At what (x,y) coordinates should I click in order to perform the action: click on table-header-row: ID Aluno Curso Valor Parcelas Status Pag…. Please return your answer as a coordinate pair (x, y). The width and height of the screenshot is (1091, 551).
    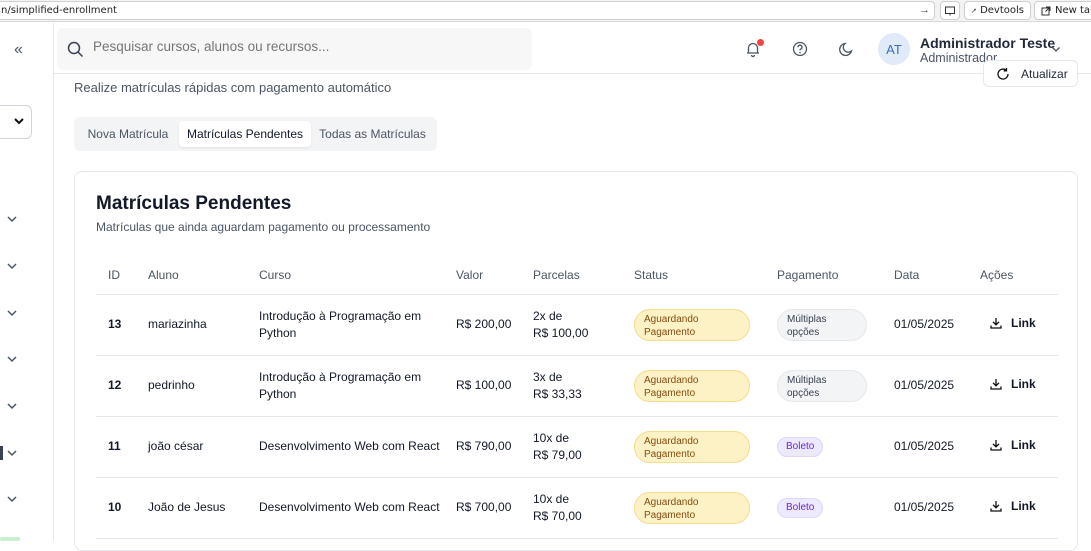
    Looking at the image, I should click on (577, 275).